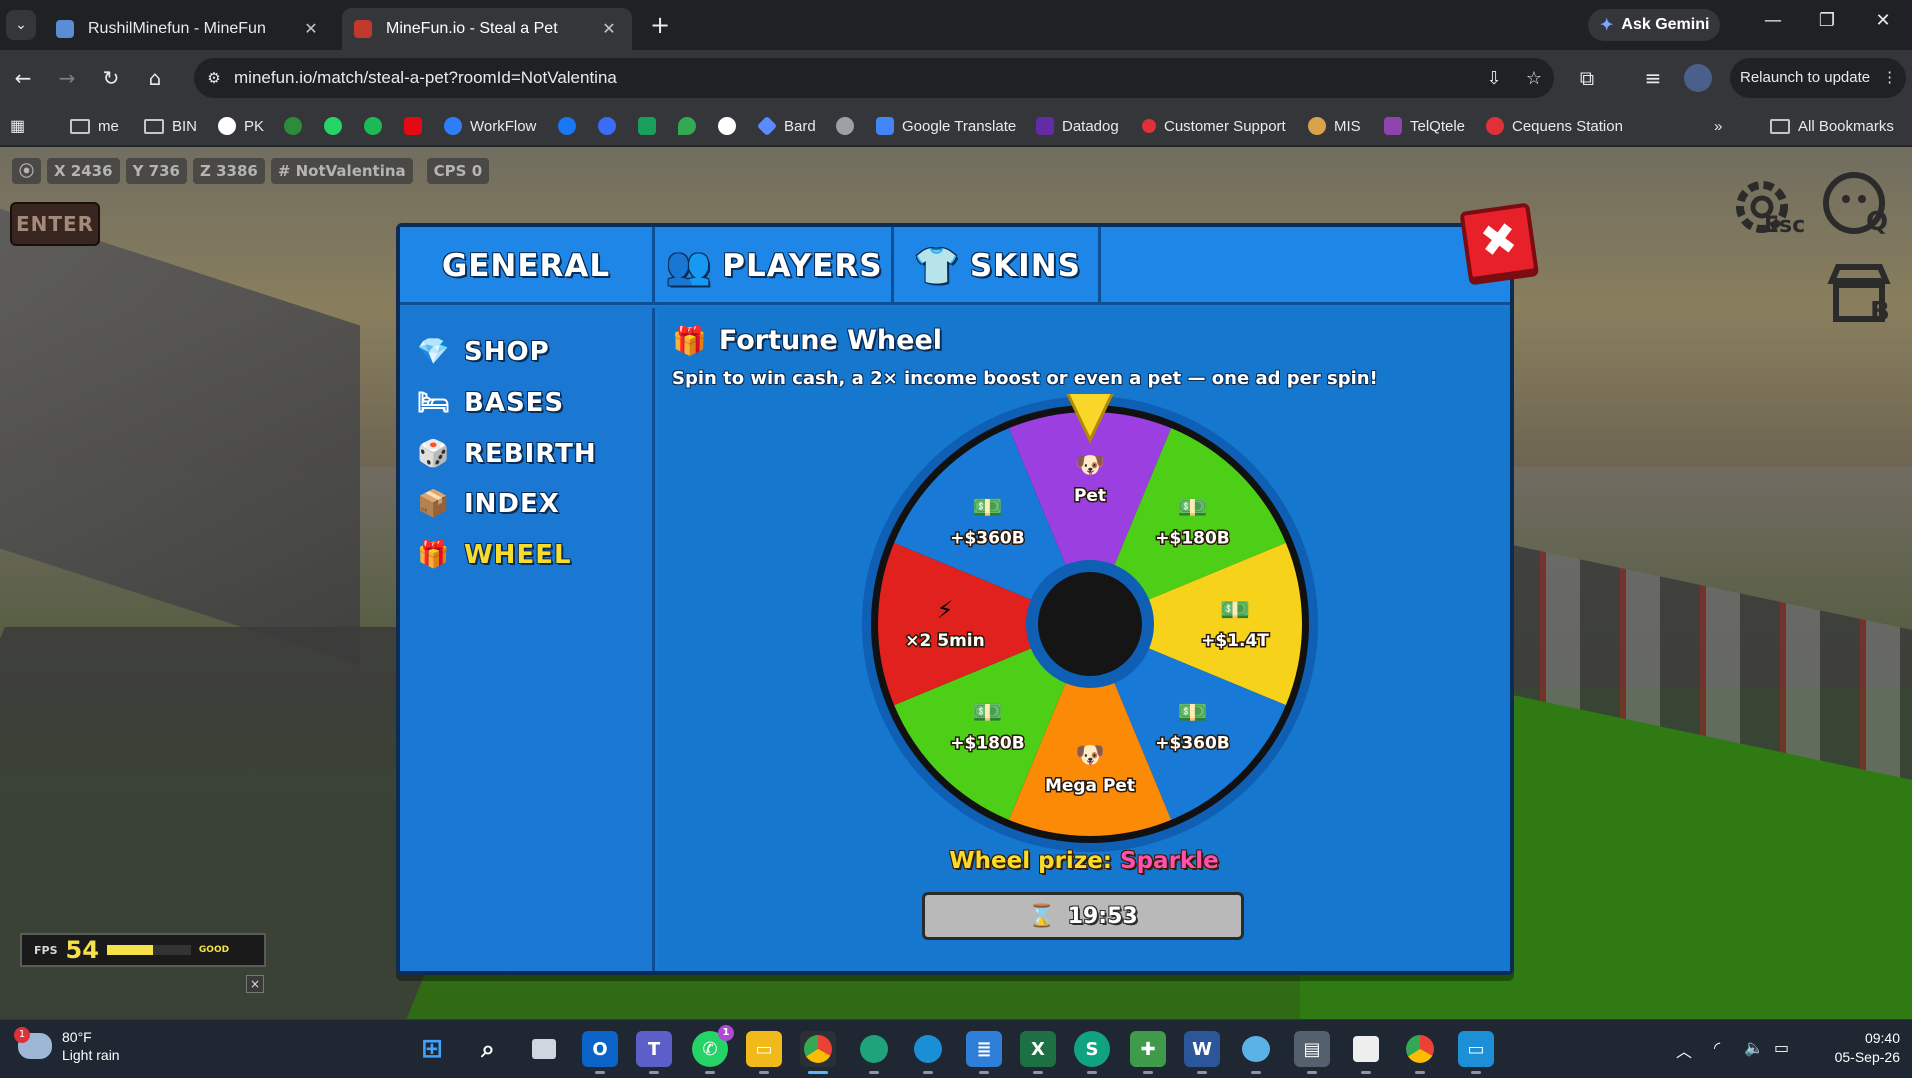 This screenshot has height=1078, width=1912. What do you see at coordinates (776, 266) in the screenshot?
I see `tab-players: 👥 PLAYERS` at bounding box center [776, 266].